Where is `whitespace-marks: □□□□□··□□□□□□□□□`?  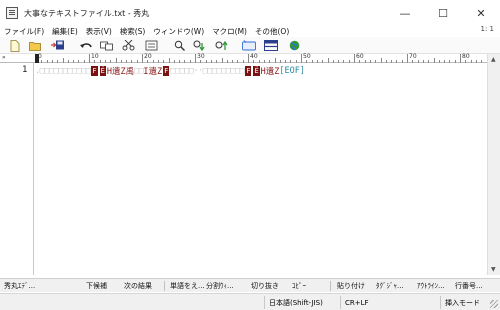 whitespace-marks: □□□□□··□□□□□□□□□ is located at coordinates (207, 70).